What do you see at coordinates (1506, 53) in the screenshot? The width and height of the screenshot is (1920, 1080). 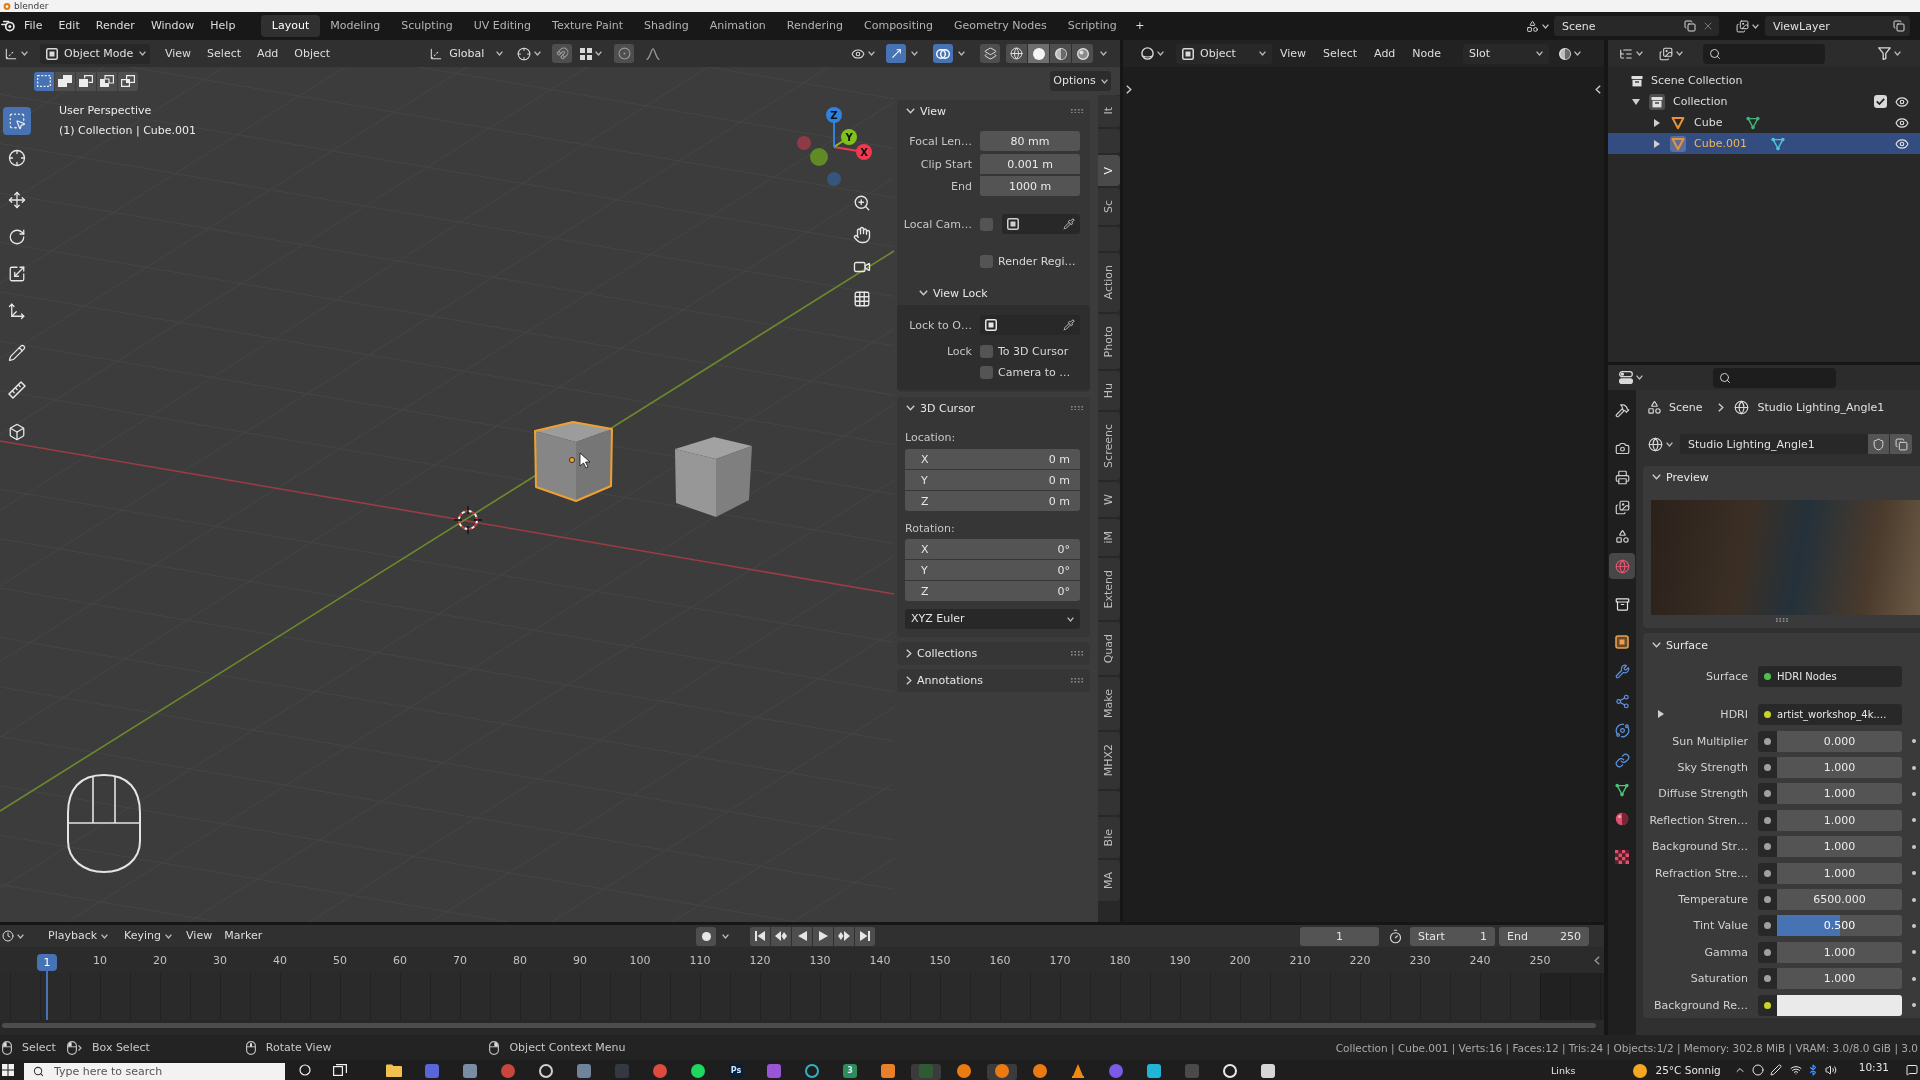 I see `slot-dropdown: Slot` at bounding box center [1506, 53].